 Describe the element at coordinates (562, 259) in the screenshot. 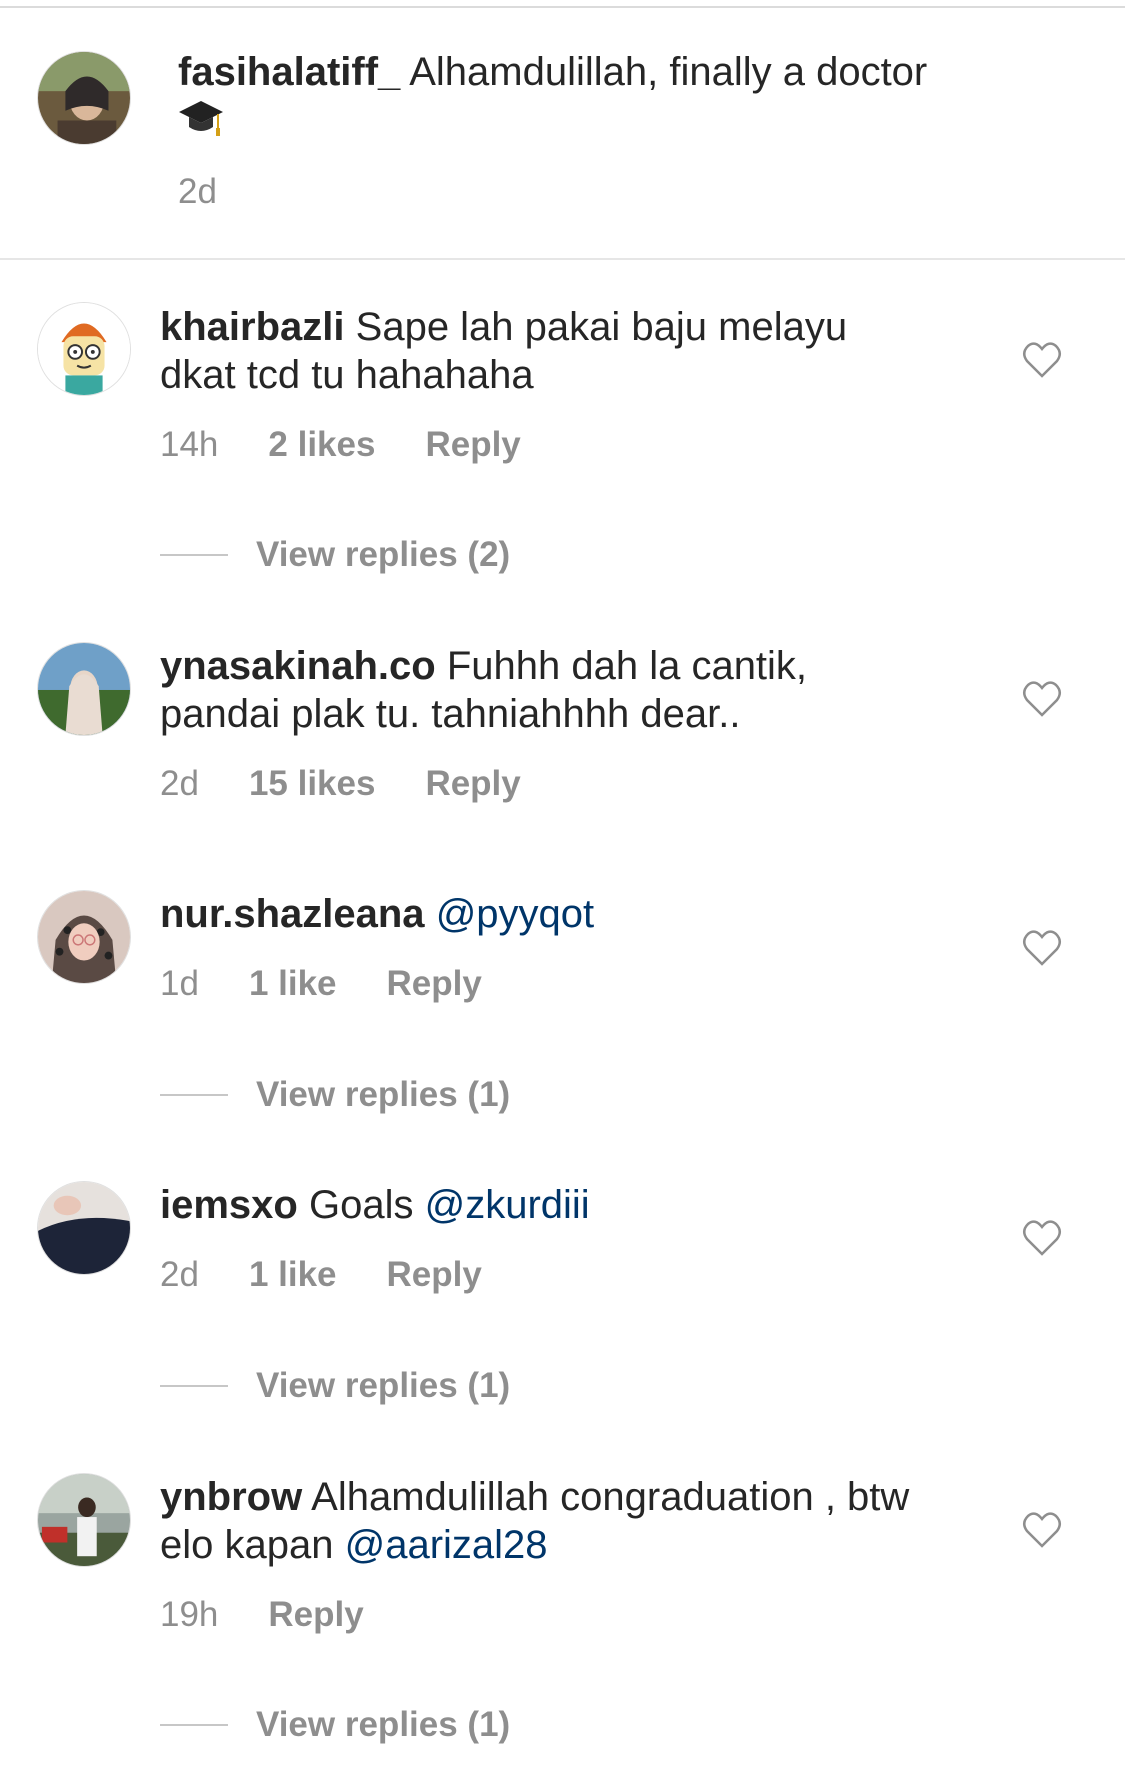

I see `caption-divider` at that location.